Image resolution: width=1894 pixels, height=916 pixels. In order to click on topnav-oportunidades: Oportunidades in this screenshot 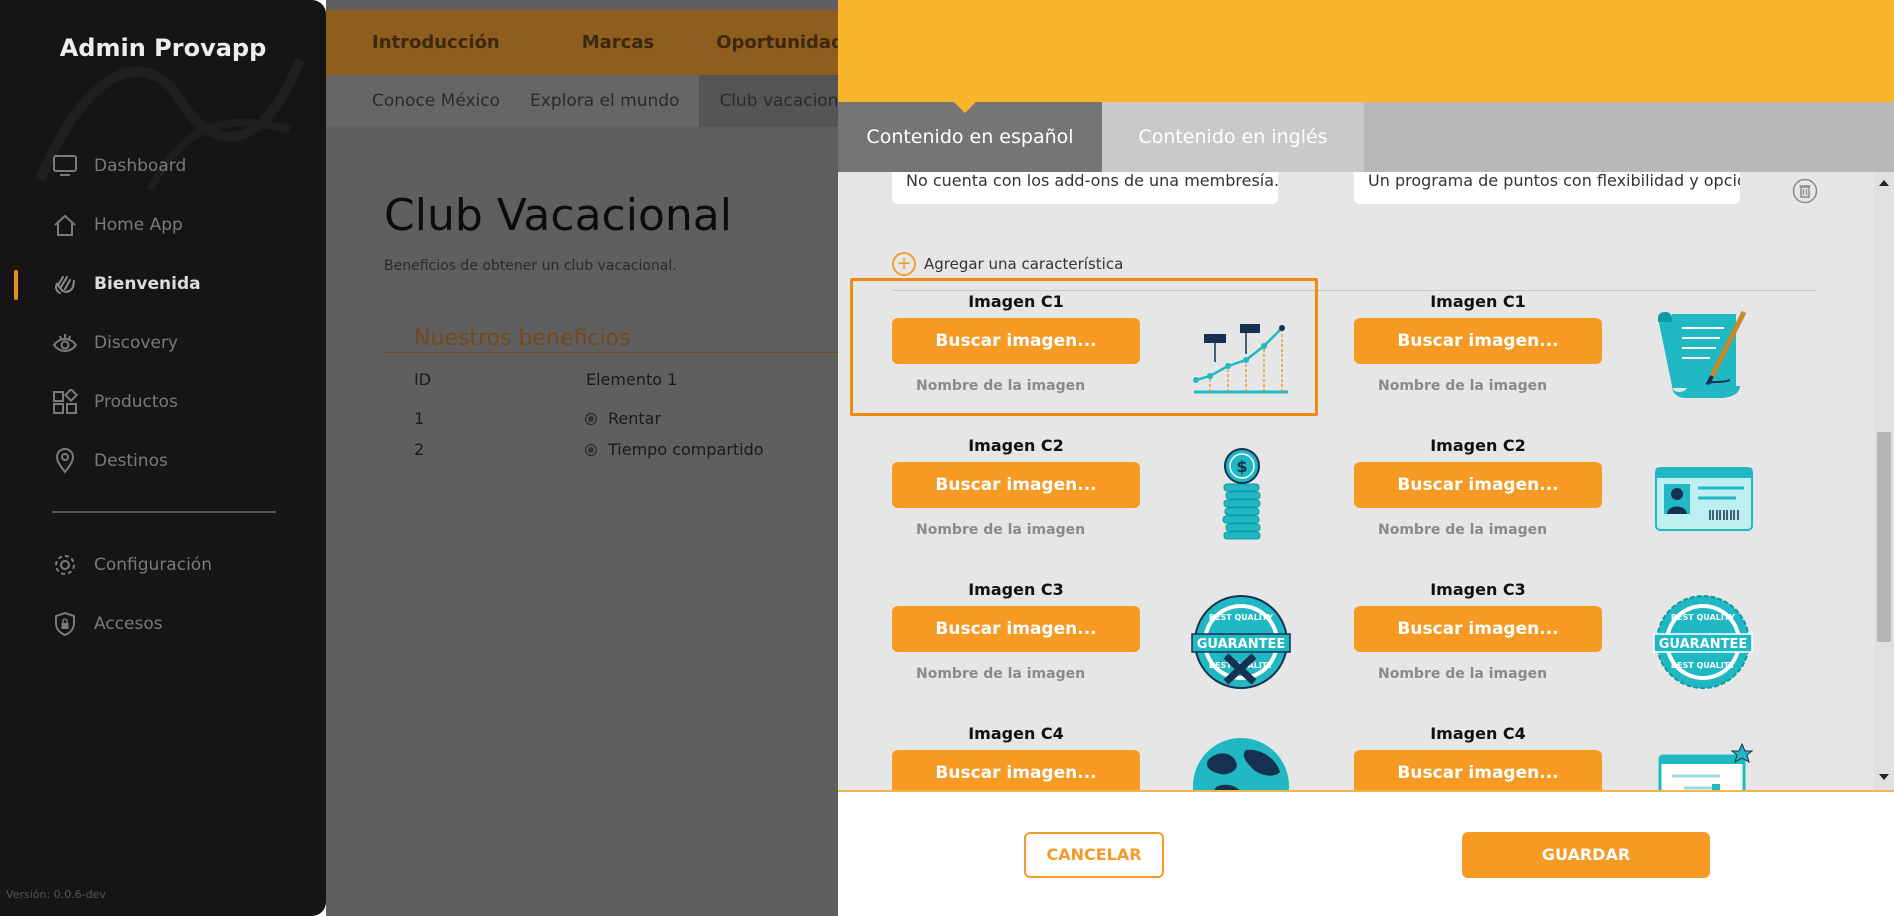, I will do `click(777, 42)`.